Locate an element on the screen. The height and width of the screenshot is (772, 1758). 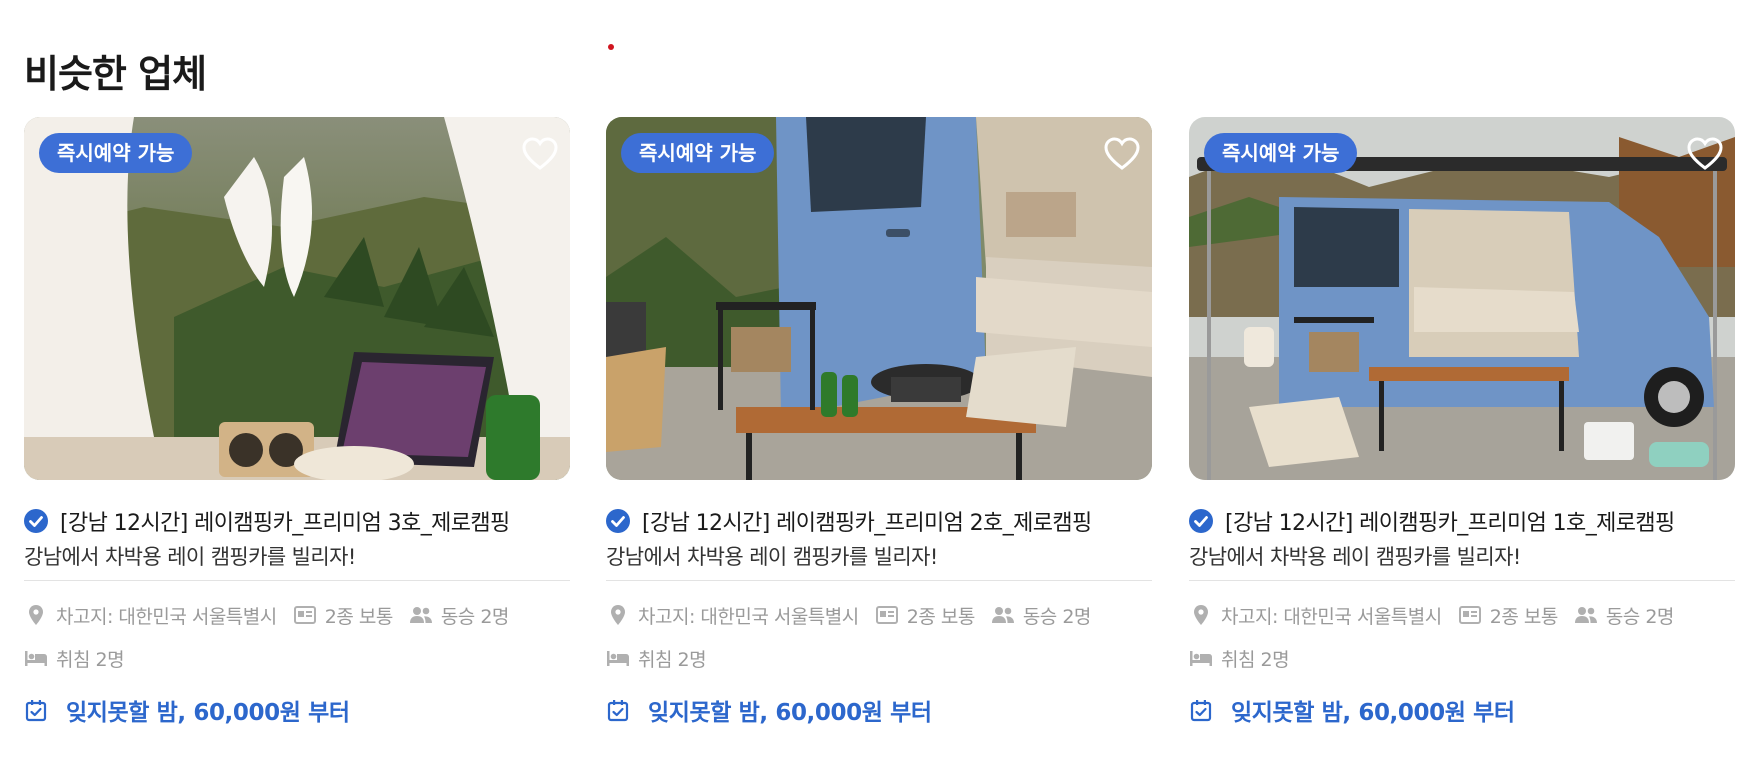
listing-name: [강남 12시간] 레이캠핑카_프리미엄 2호_제로캠핑 is located at coordinates (867, 521).